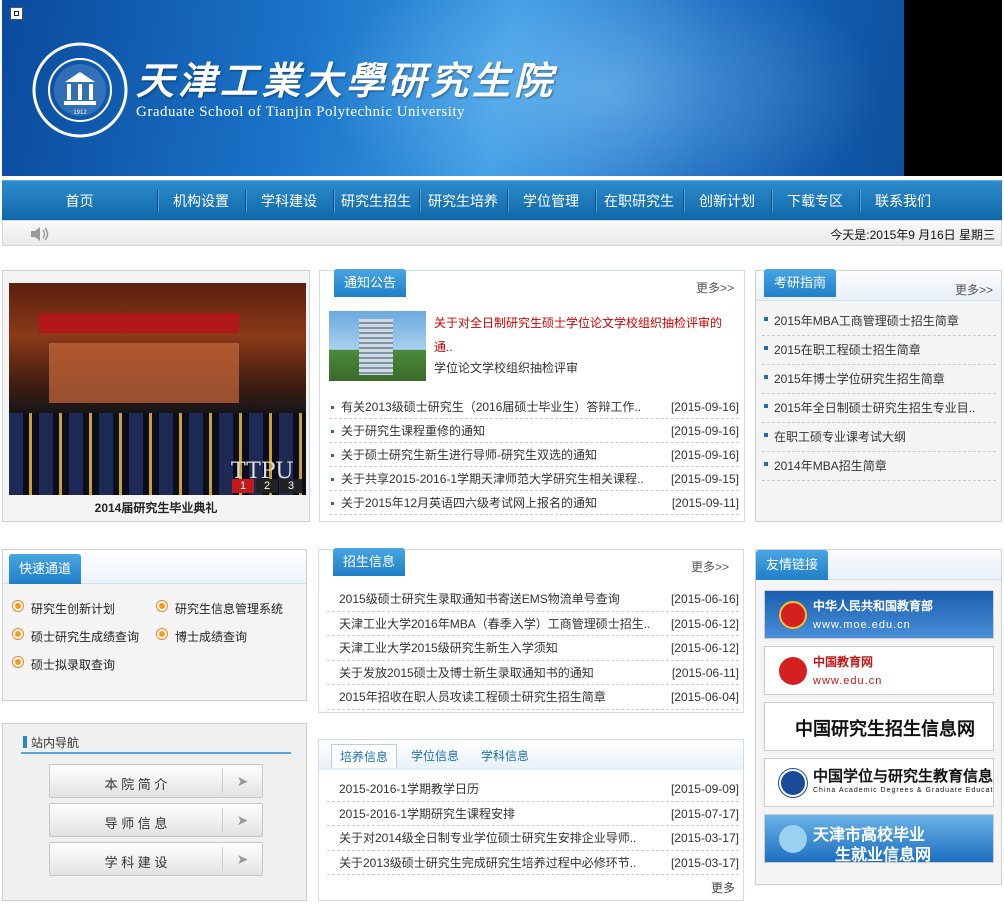 This screenshot has height=913, width=1004. Describe the element at coordinates (715, 287) in the screenshot. I see `notice-more-link: 更多>>` at that location.